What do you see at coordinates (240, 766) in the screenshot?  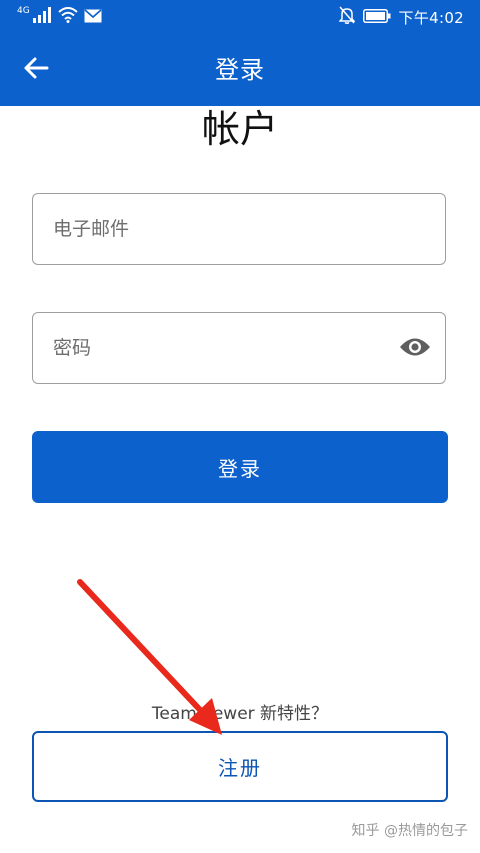 I see `register-button: 注册` at bounding box center [240, 766].